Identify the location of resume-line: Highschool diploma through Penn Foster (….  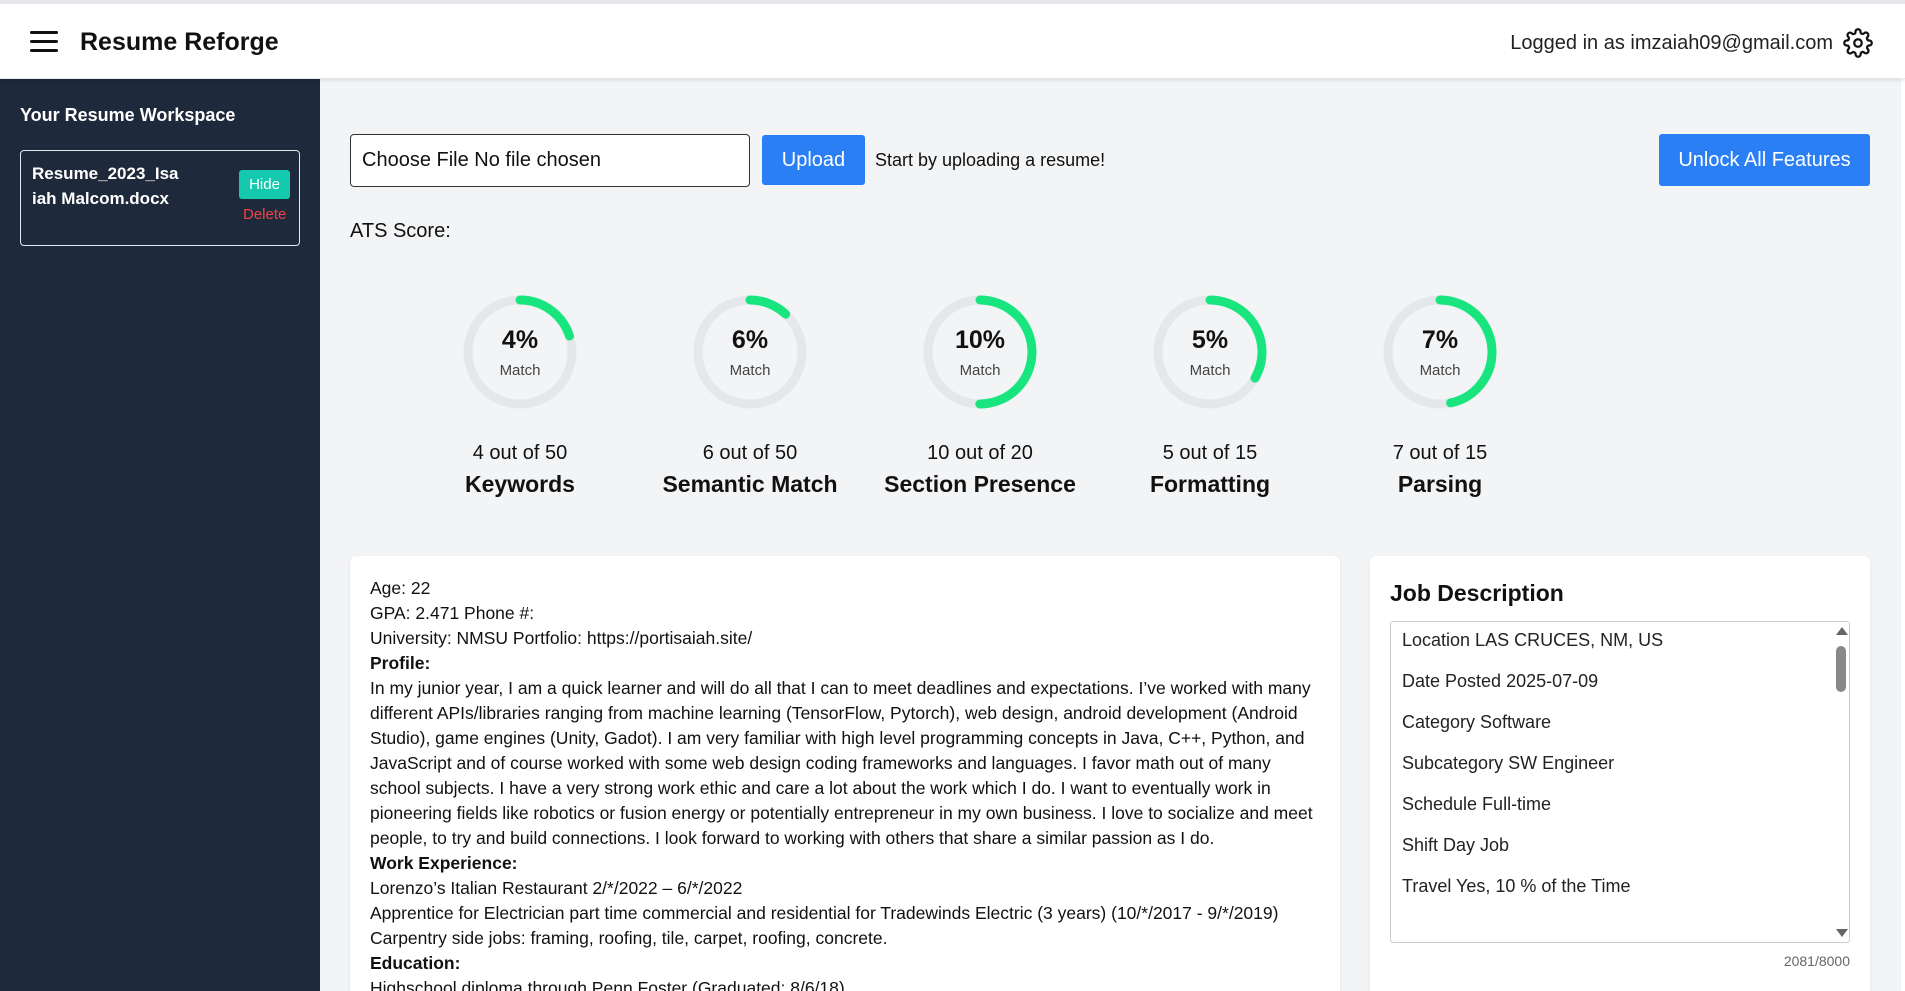
(607, 984).